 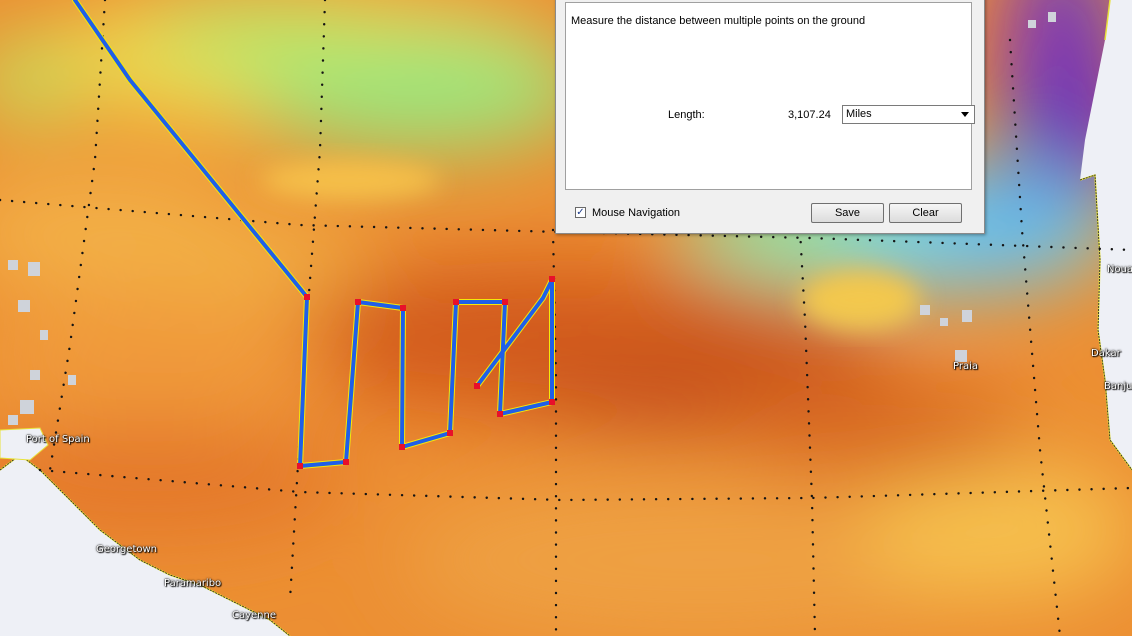 I want to click on place-label-praia: Praia, so click(x=965, y=366).